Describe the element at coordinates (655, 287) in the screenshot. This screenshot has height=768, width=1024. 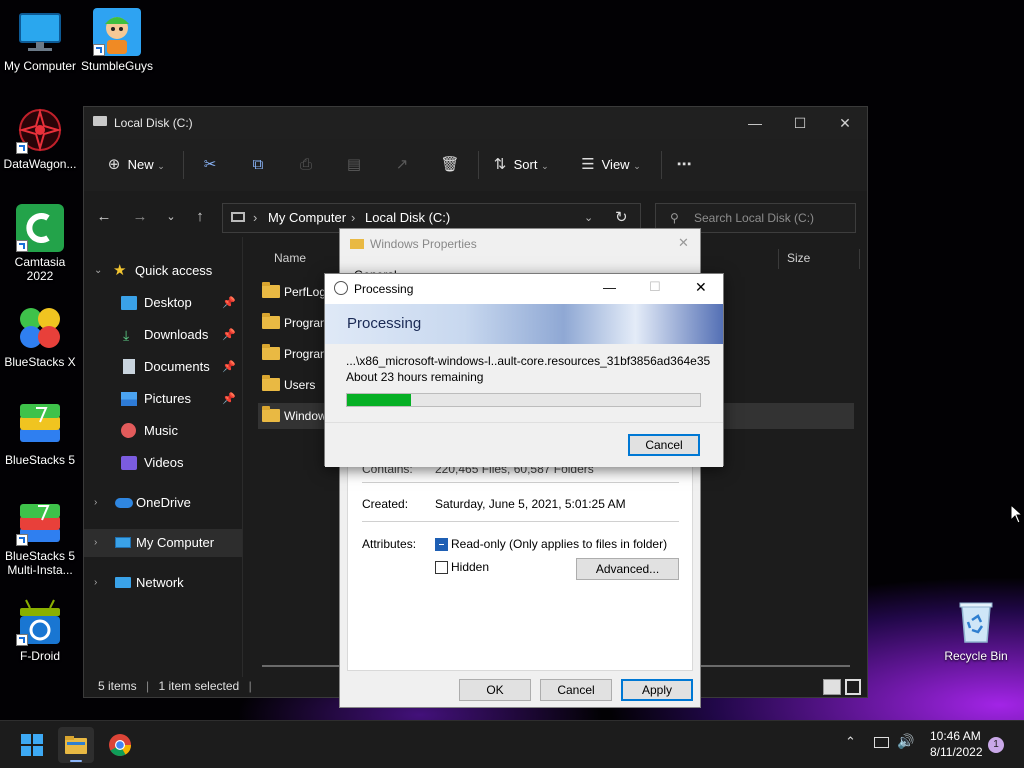
I see `processing-maximize-button: ☐` at that location.